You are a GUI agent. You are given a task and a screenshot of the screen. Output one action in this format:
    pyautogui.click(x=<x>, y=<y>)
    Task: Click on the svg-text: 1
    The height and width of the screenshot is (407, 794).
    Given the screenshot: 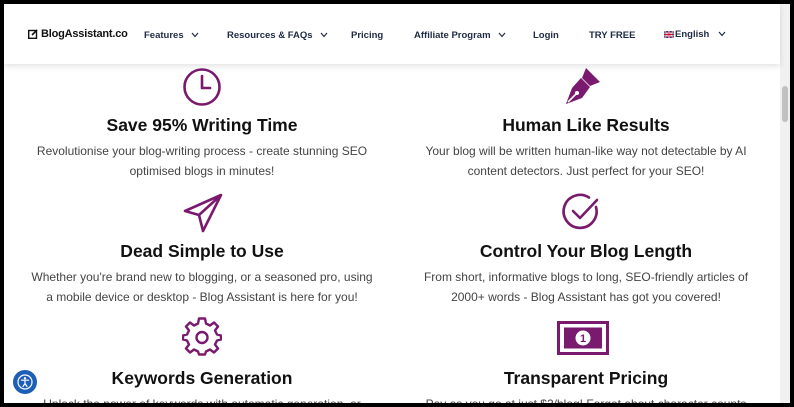 What is the action you would take?
    pyautogui.click(x=583, y=339)
    